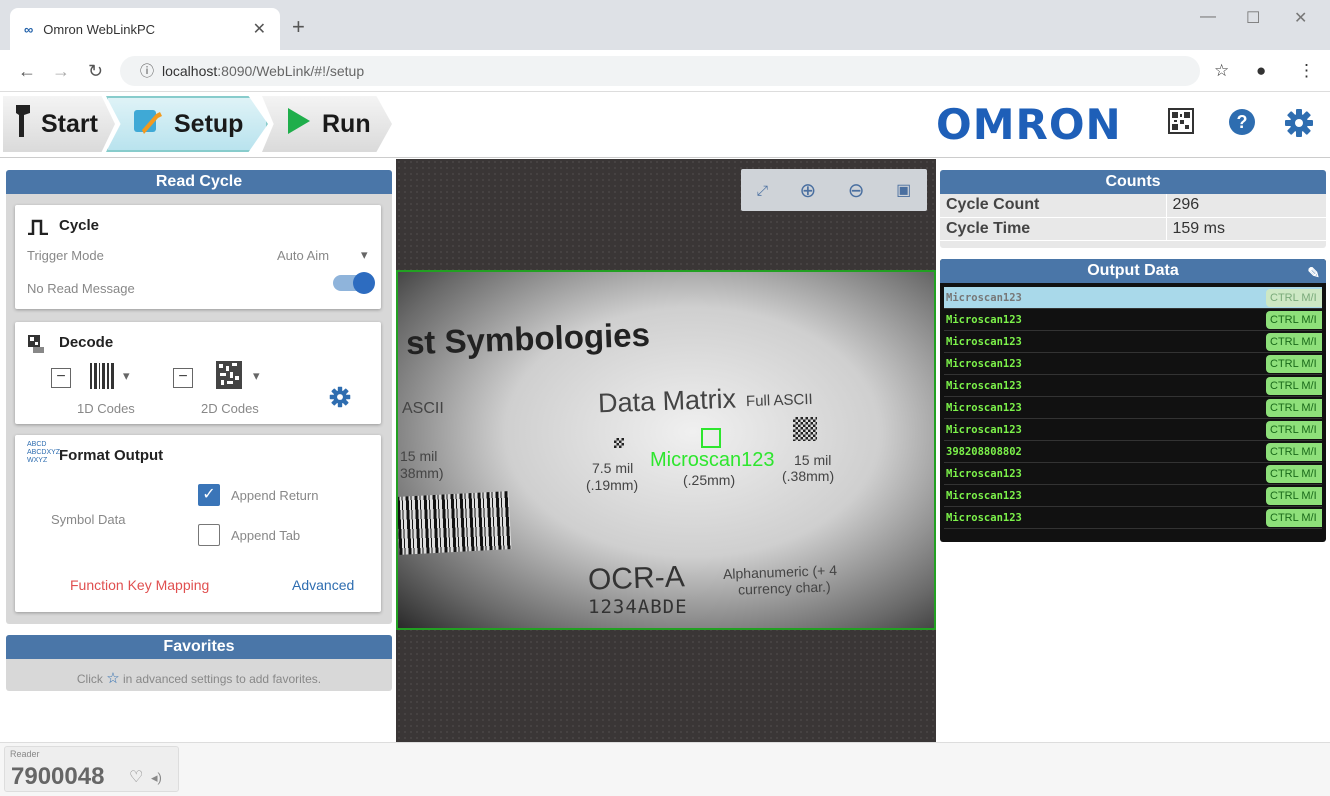 The image size is (1330, 796). Describe the element at coordinates (813, 460) in the screenshot. I see `image-size3: 15 mil` at that location.